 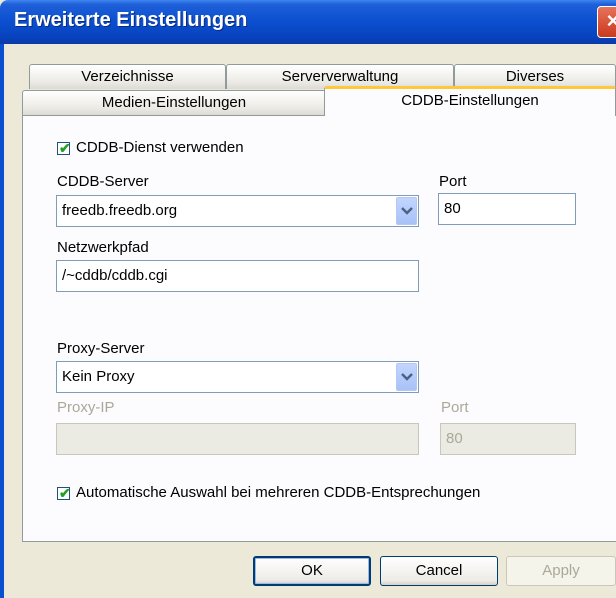 I want to click on window-frame-left, so click(x=2, y=321).